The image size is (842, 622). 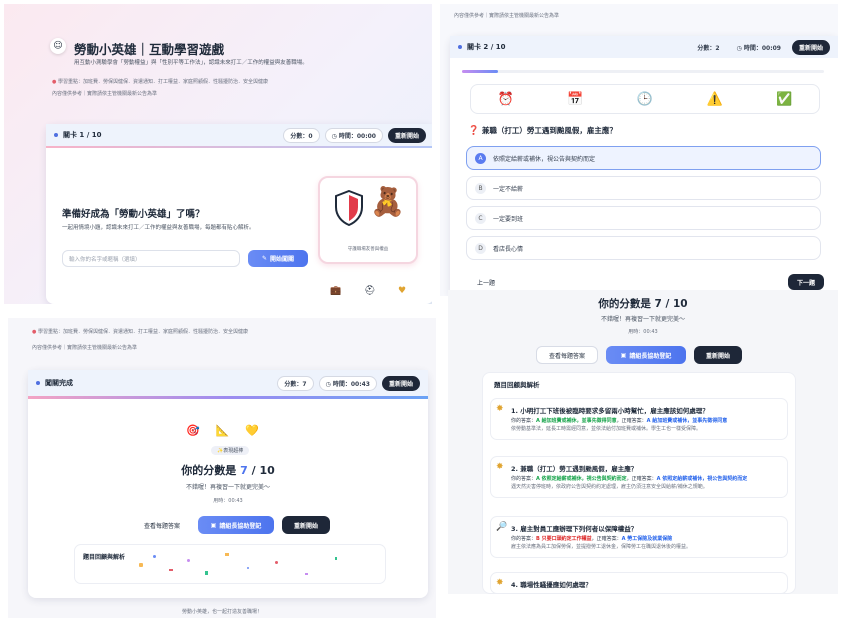 What do you see at coordinates (643, 71) in the screenshot?
I see `progress-track` at bounding box center [643, 71].